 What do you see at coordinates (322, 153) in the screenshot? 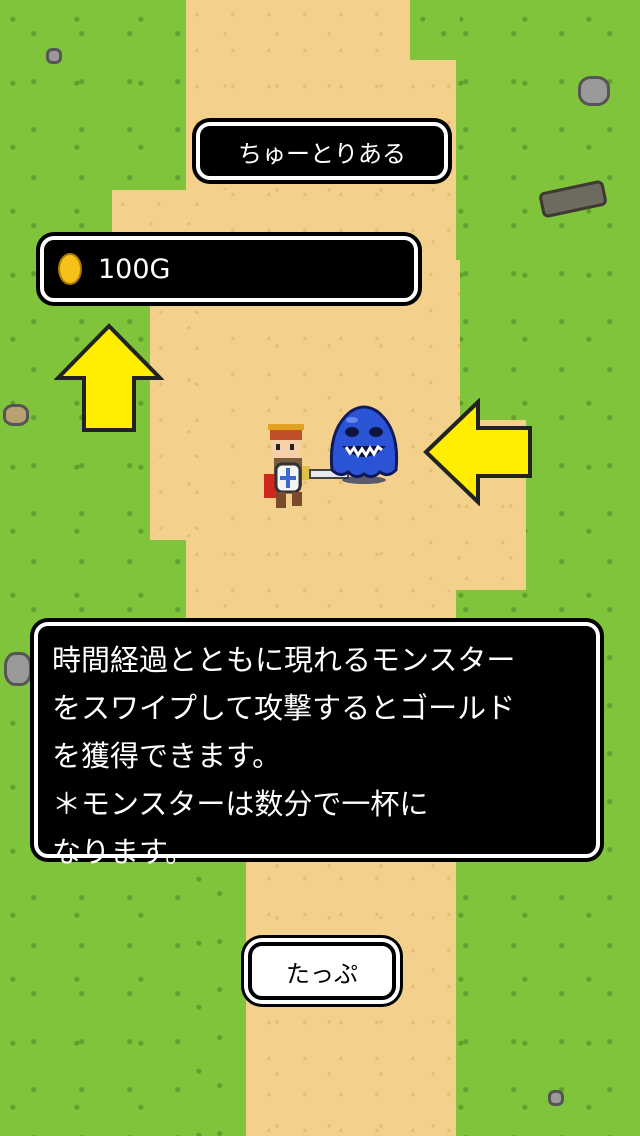
I see `tutorial-title-label: ちゅーとりある` at bounding box center [322, 153].